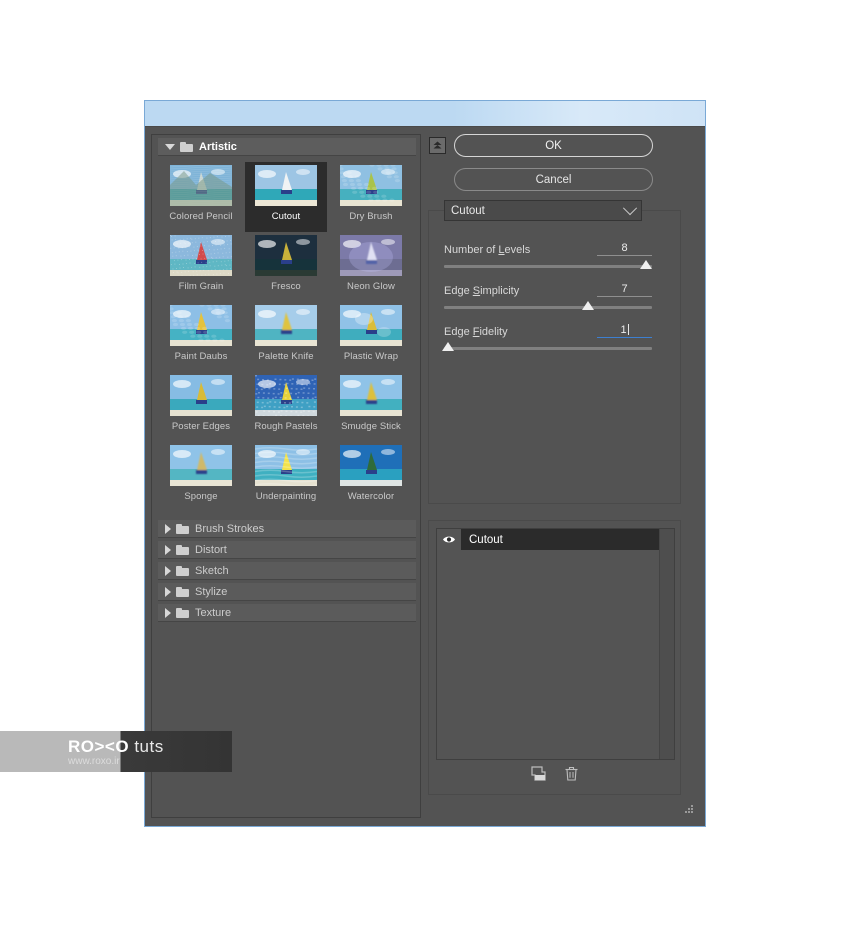 This screenshot has width=850, height=928. I want to click on filter-thumbnail-label: Colored Pencil, so click(201, 216).